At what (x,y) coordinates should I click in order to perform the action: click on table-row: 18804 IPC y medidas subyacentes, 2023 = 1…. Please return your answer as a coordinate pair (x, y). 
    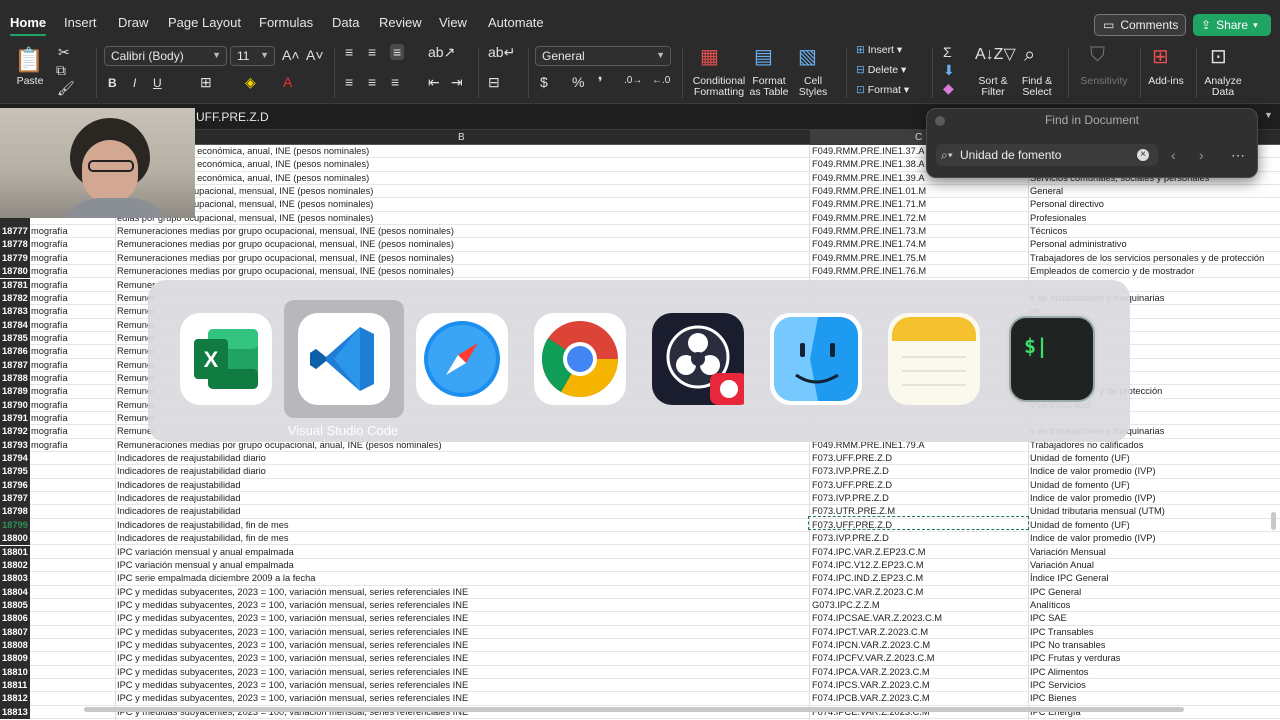
    Looking at the image, I should click on (640, 592).